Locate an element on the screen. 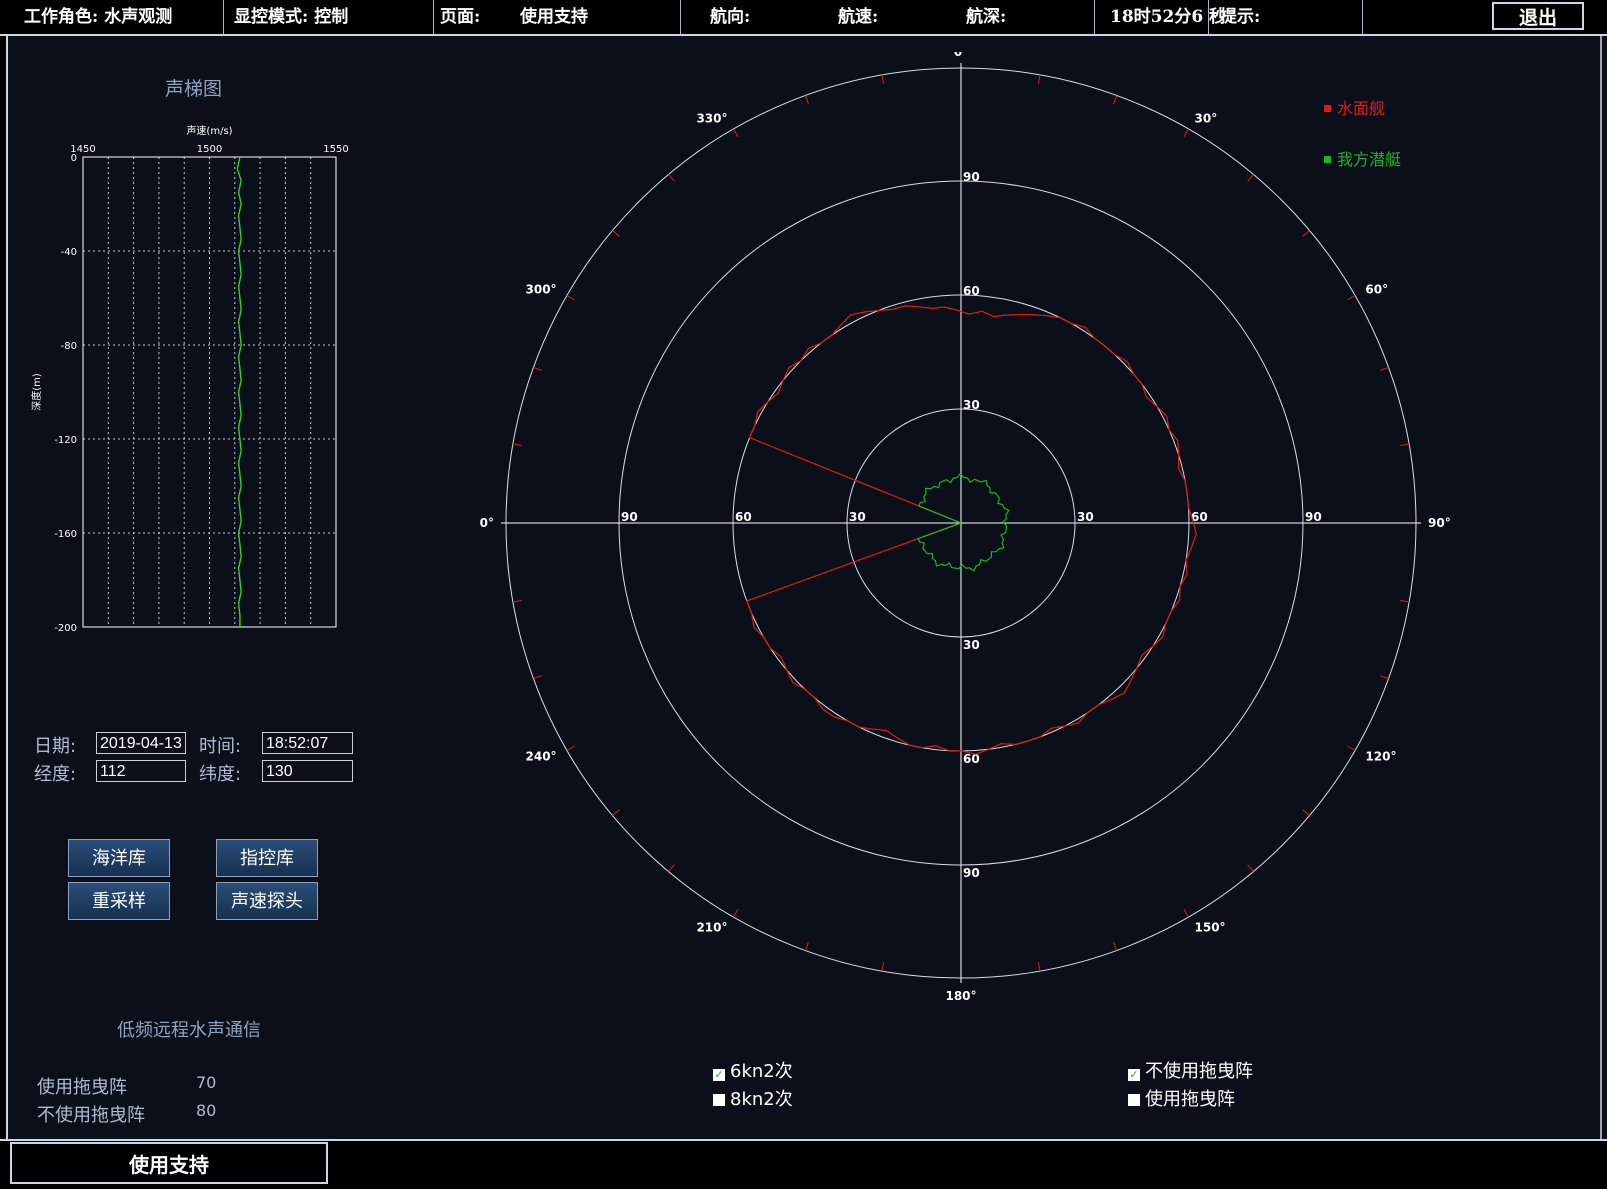 The height and width of the screenshot is (1189, 1607). legend-item-own-sub: 我方潜艇 is located at coordinates (1362, 158).